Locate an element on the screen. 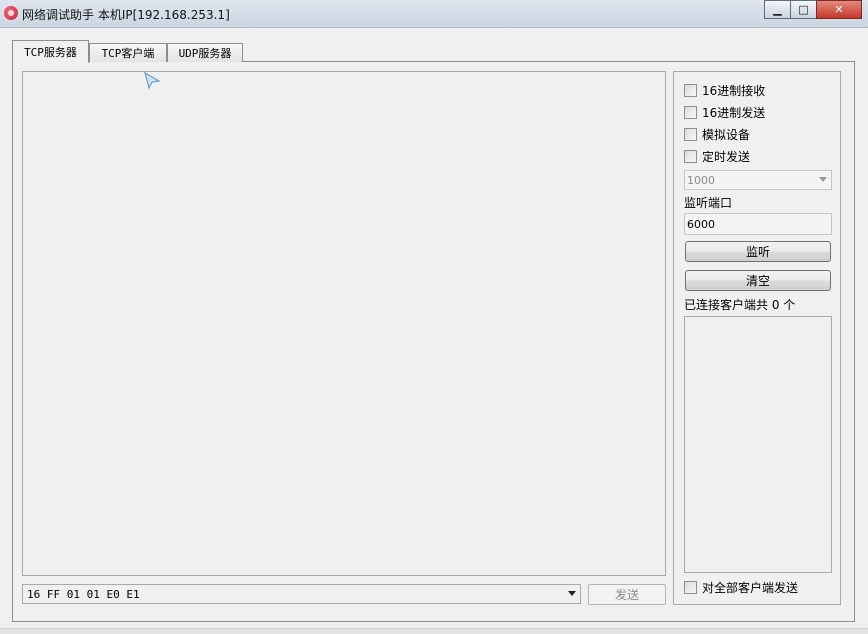 This screenshot has width=868, height=634. simulate-device-checkbox is located at coordinates (690, 134).